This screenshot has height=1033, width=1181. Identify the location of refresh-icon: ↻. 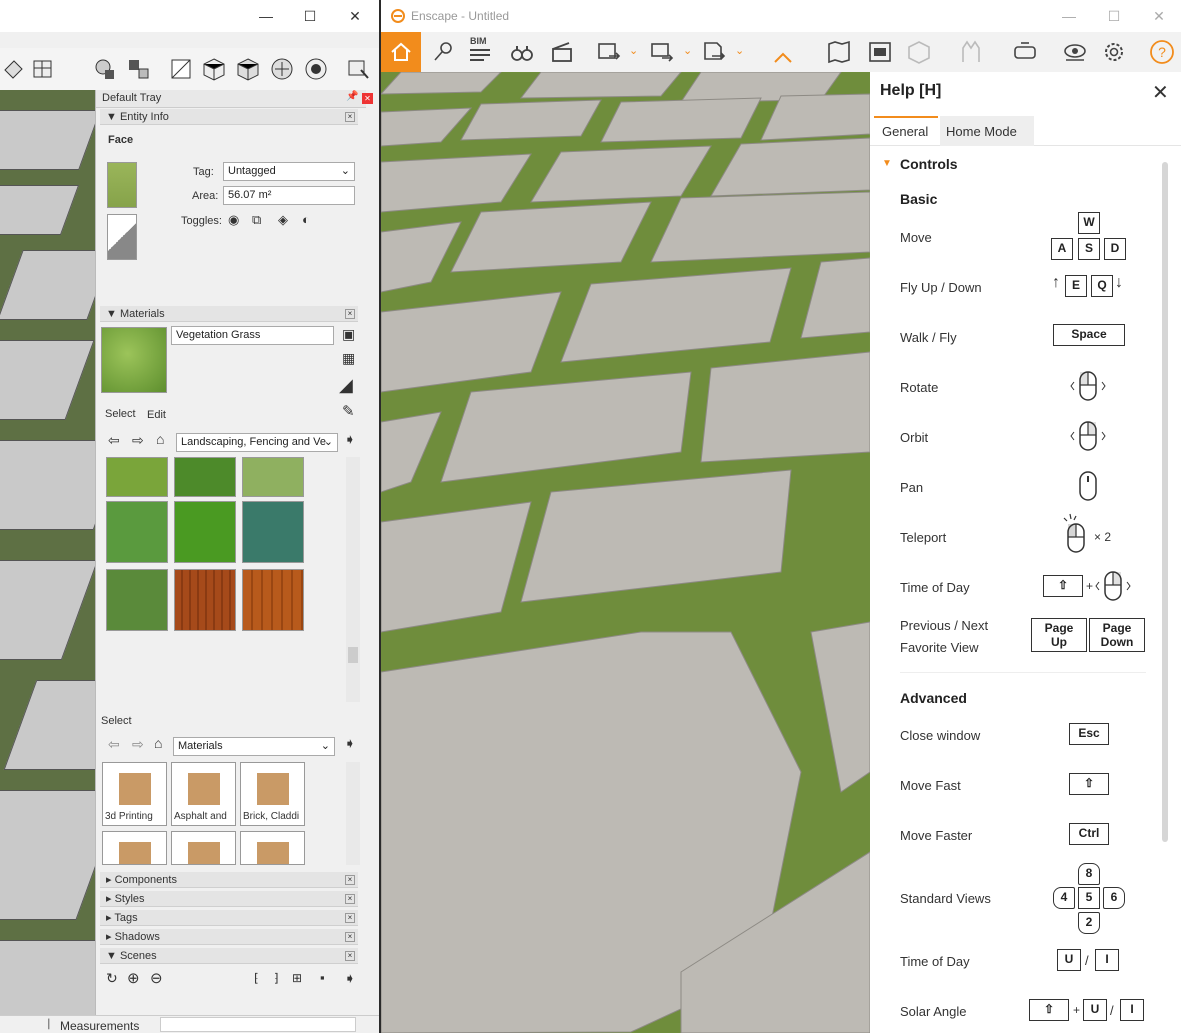
(112, 978).